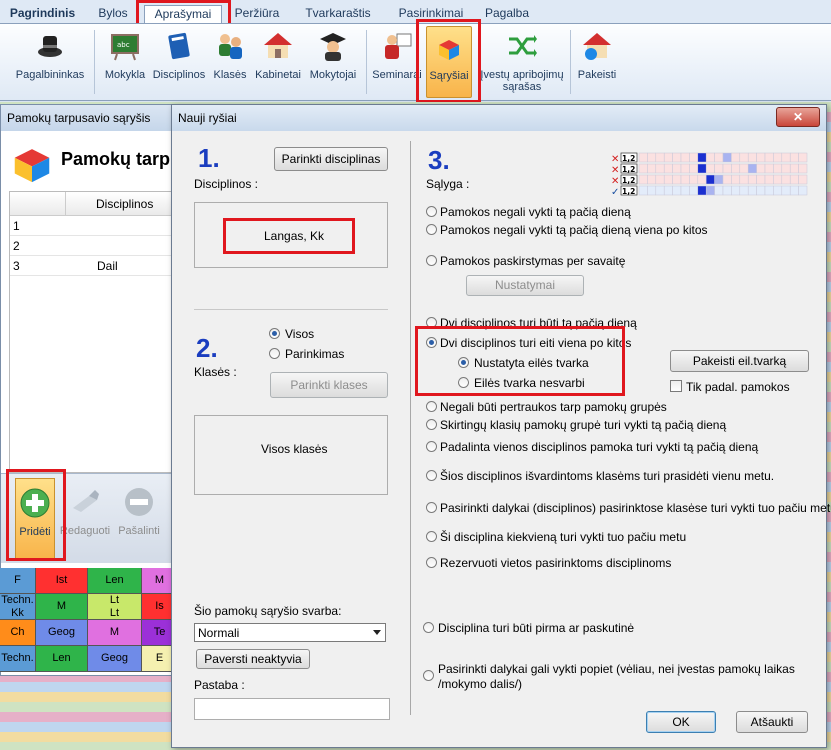 This screenshot has width=831, height=750. What do you see at coordinates (331, 159) in the screenshot?
I see `pick-disciplines-button: Parinkti disciplinas` at bounding box center [331, 159].